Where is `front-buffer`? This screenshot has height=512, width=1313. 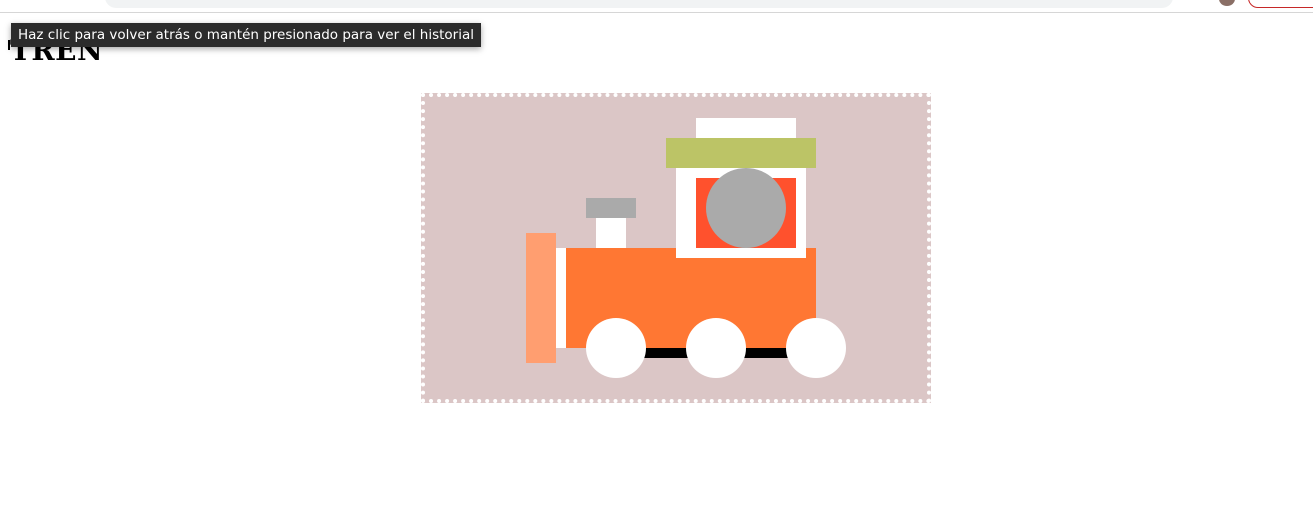 front-buffer is located at coordinates (541, 298).